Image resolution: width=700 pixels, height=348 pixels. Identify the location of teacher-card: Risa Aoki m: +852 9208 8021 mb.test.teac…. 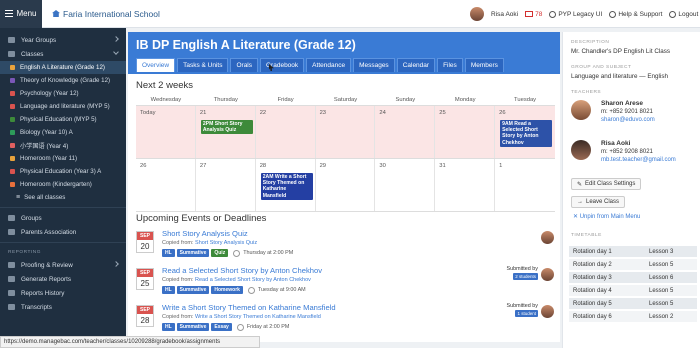
(633, 156).